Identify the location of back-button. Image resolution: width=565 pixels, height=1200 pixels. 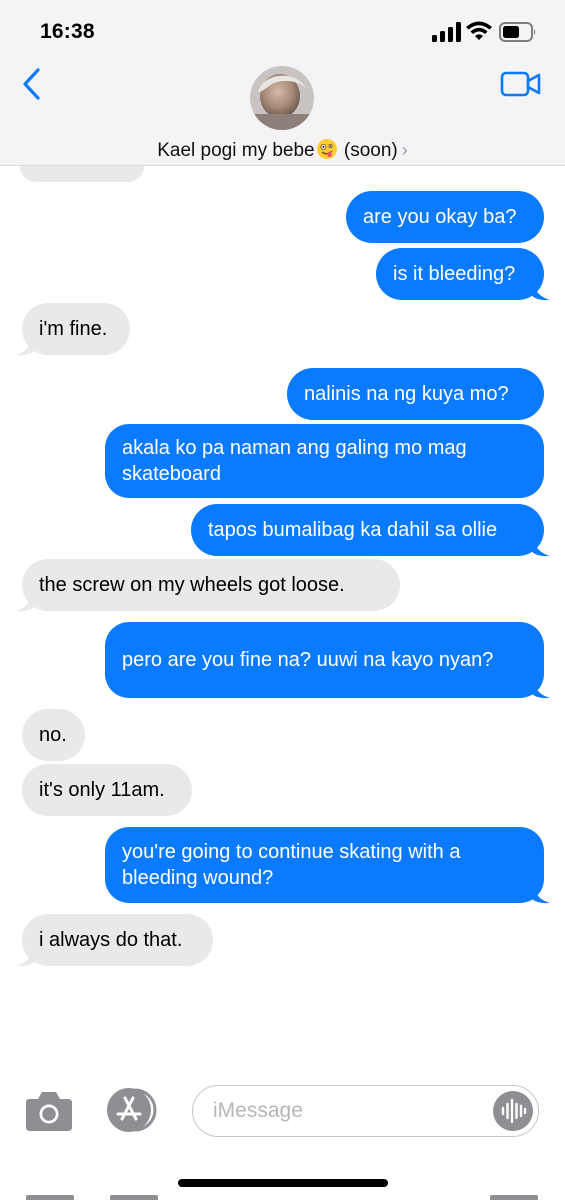
(33, 84).